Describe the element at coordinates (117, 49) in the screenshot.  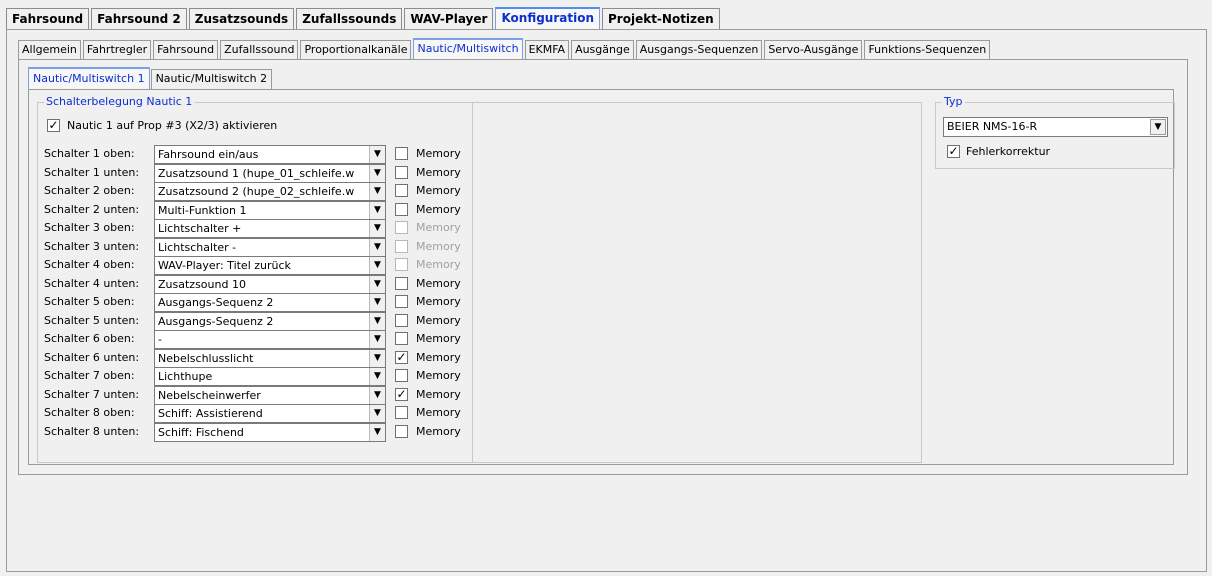
I see `subtab-fahrtregler: Fahrtregler` at that location.